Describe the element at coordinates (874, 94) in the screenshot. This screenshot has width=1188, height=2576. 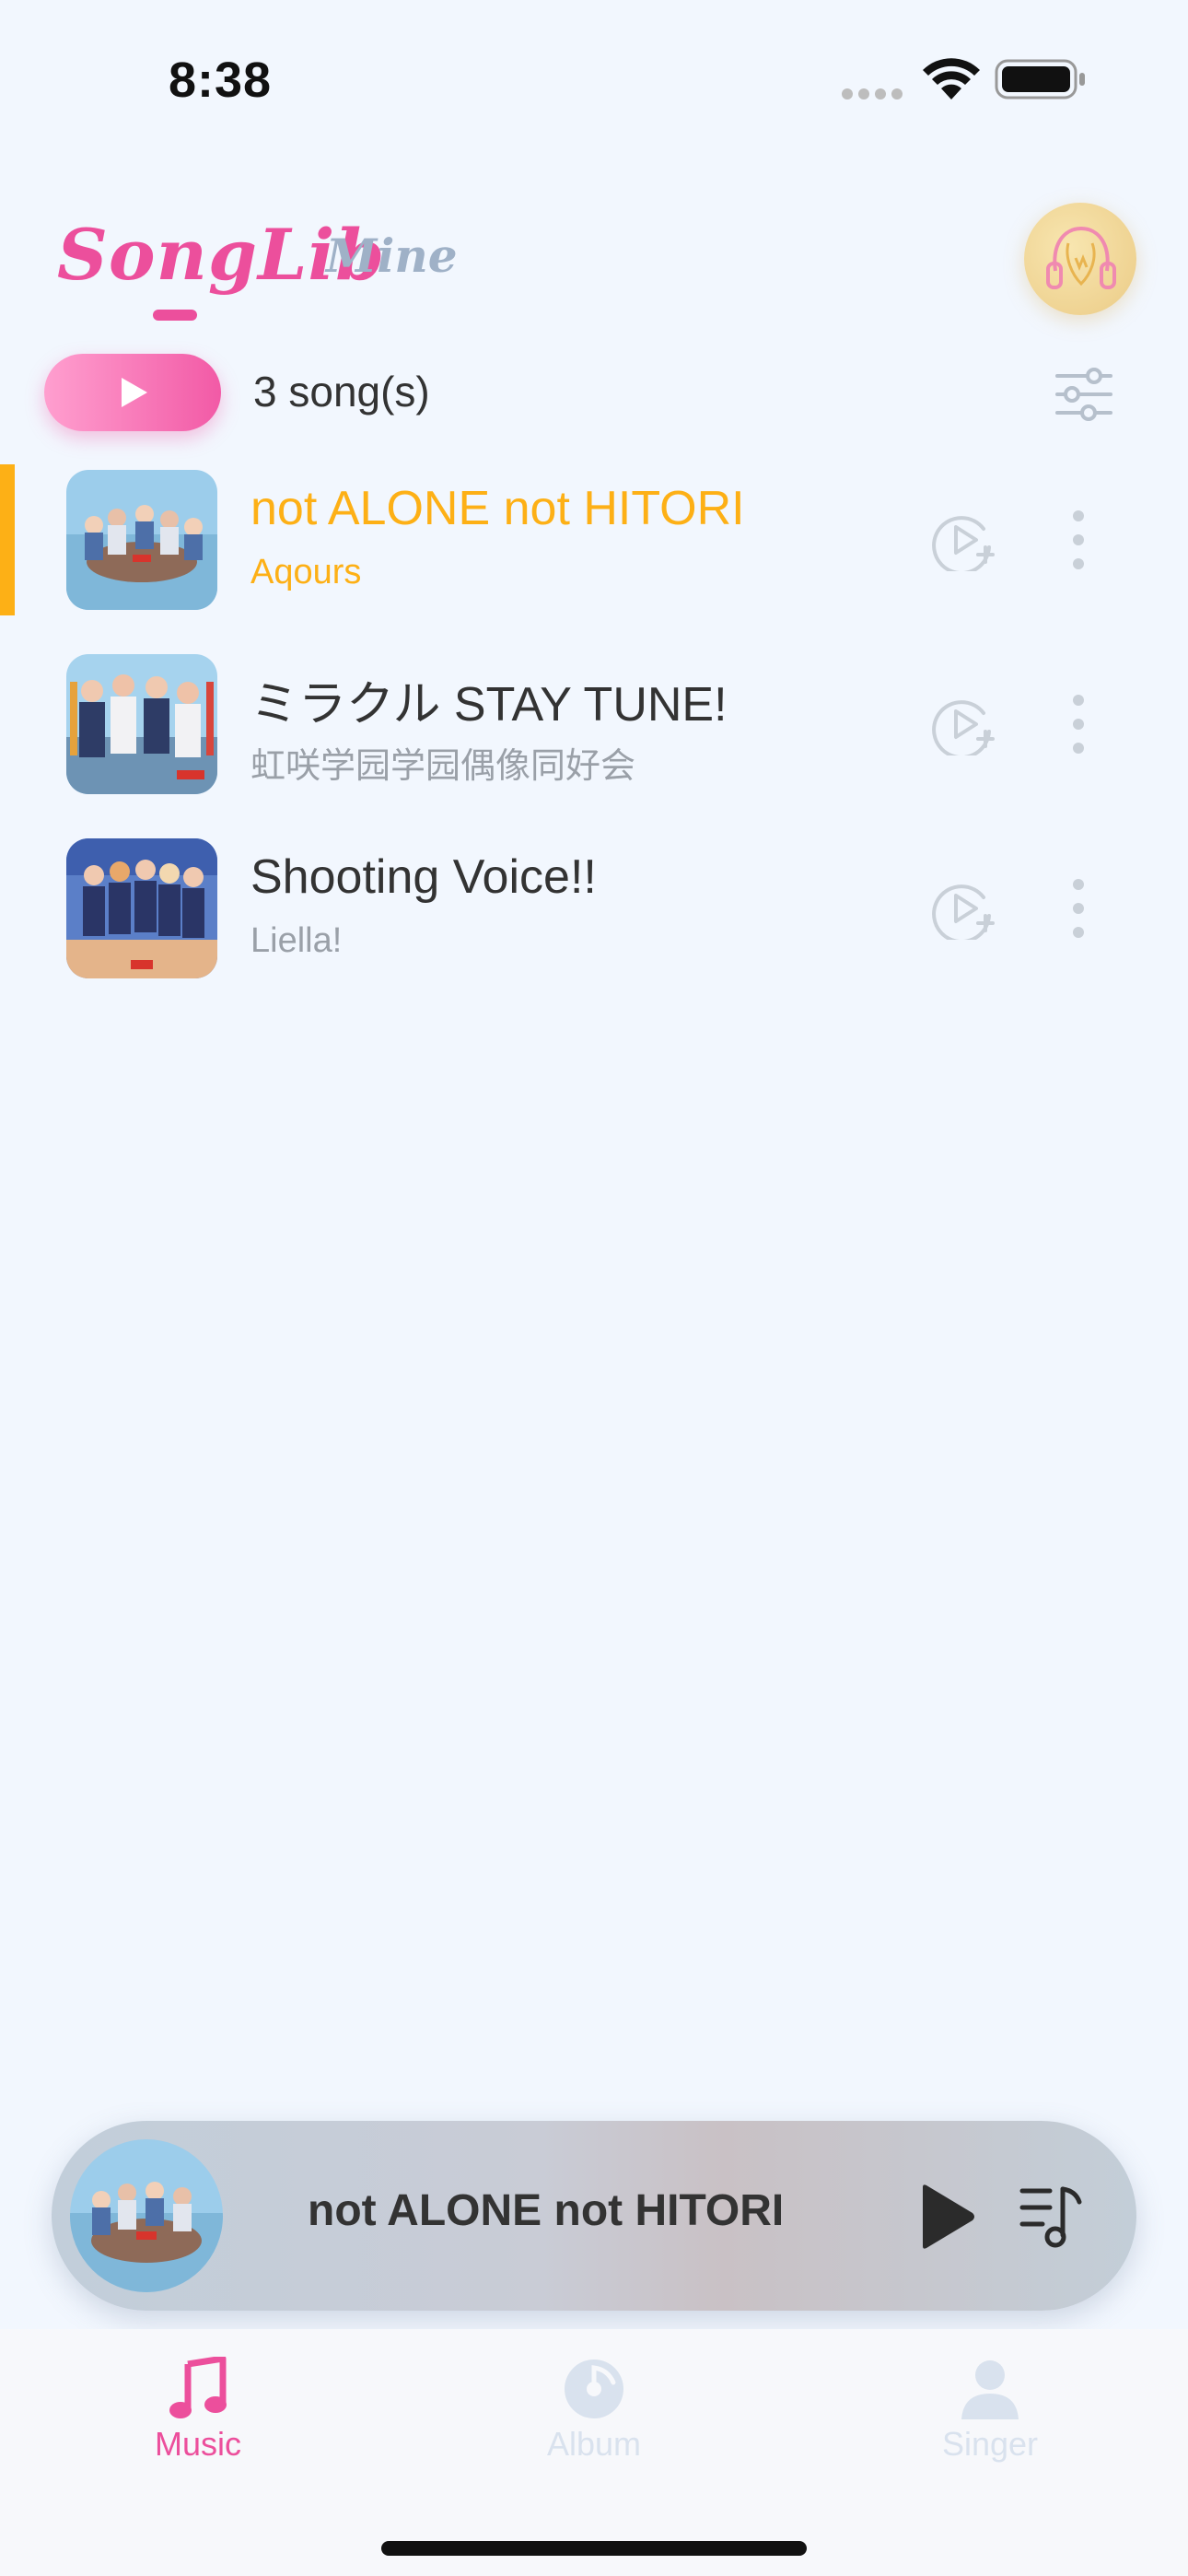
I see `cellular-signal-icon` at that location.